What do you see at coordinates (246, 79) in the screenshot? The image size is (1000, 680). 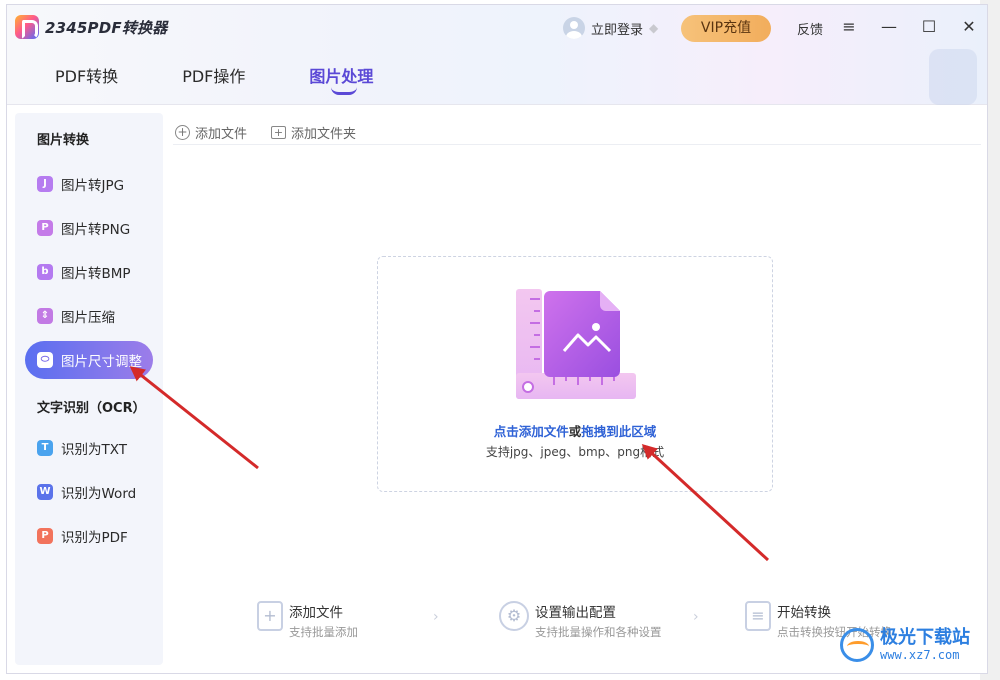 I see `main-tabs: PDF转换 PDF操作 图片处理` at bounding box center [246, 79].